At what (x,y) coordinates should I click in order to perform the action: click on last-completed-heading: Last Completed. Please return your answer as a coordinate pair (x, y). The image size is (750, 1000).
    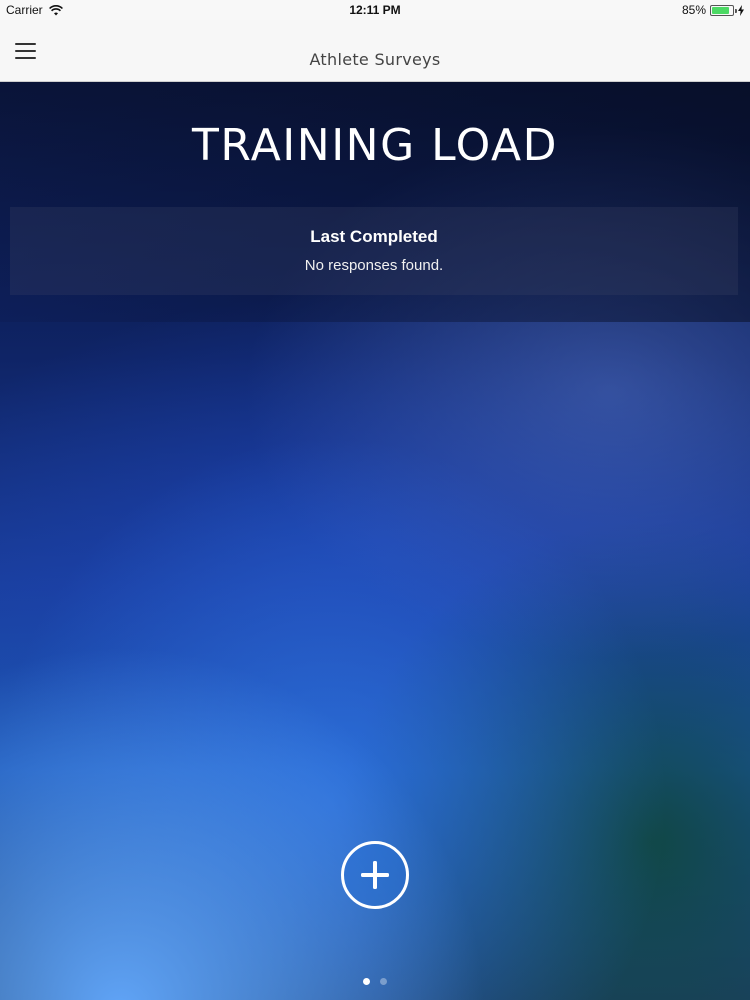
    Looking at the image, I should click on (374, 236).